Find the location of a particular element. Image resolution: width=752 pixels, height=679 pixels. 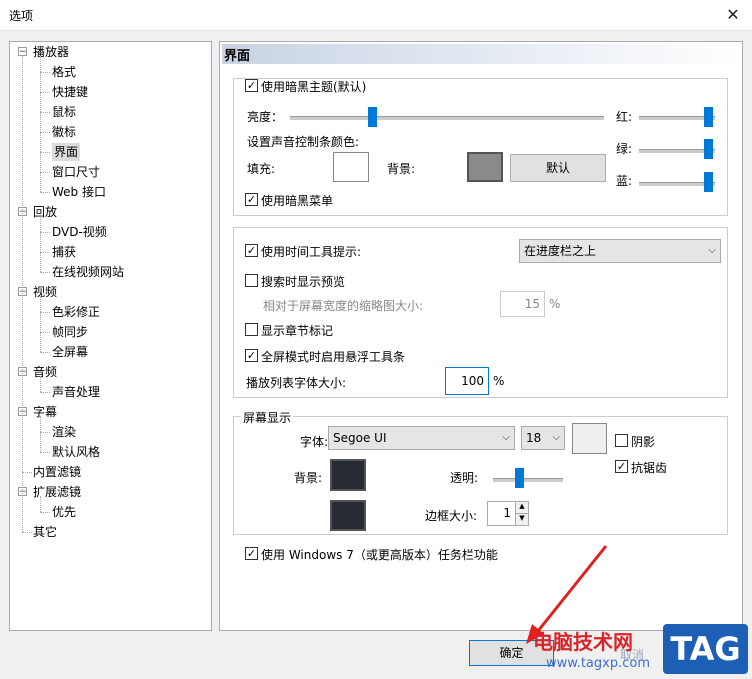

transparency-track is located at coordinates (528, 480).